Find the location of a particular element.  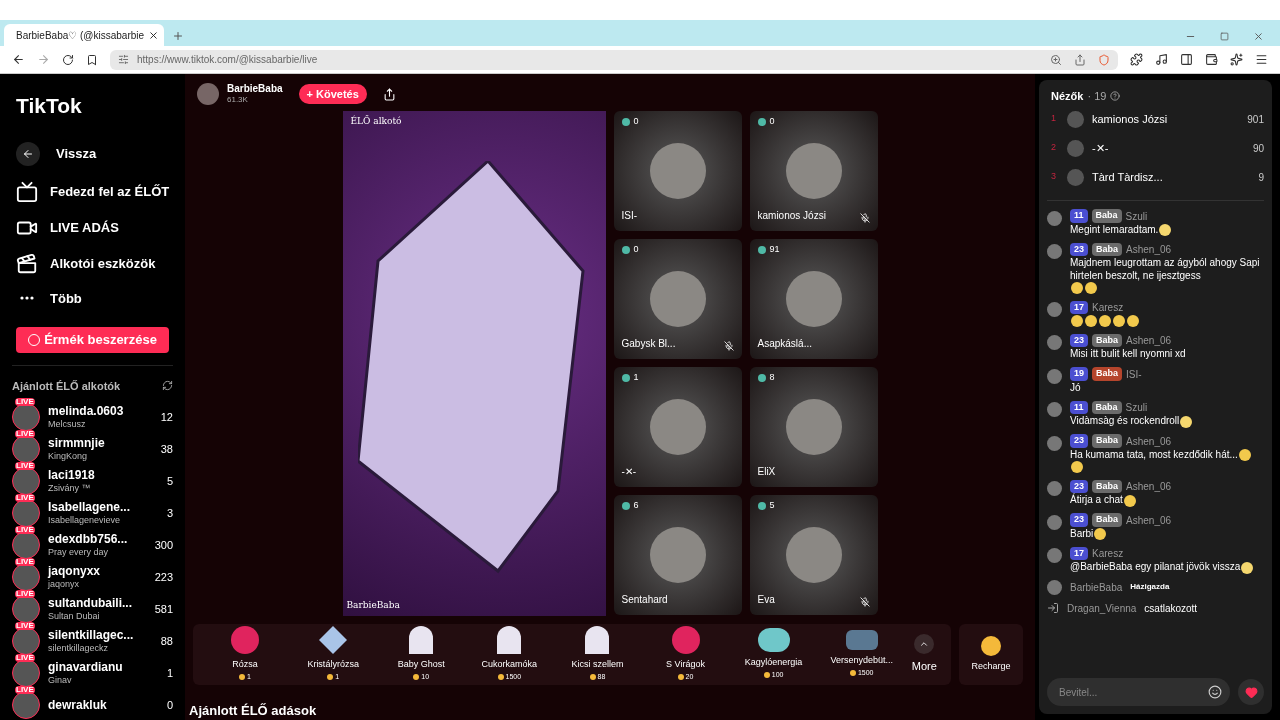

music-icon is located at coordinates (1161, 59).